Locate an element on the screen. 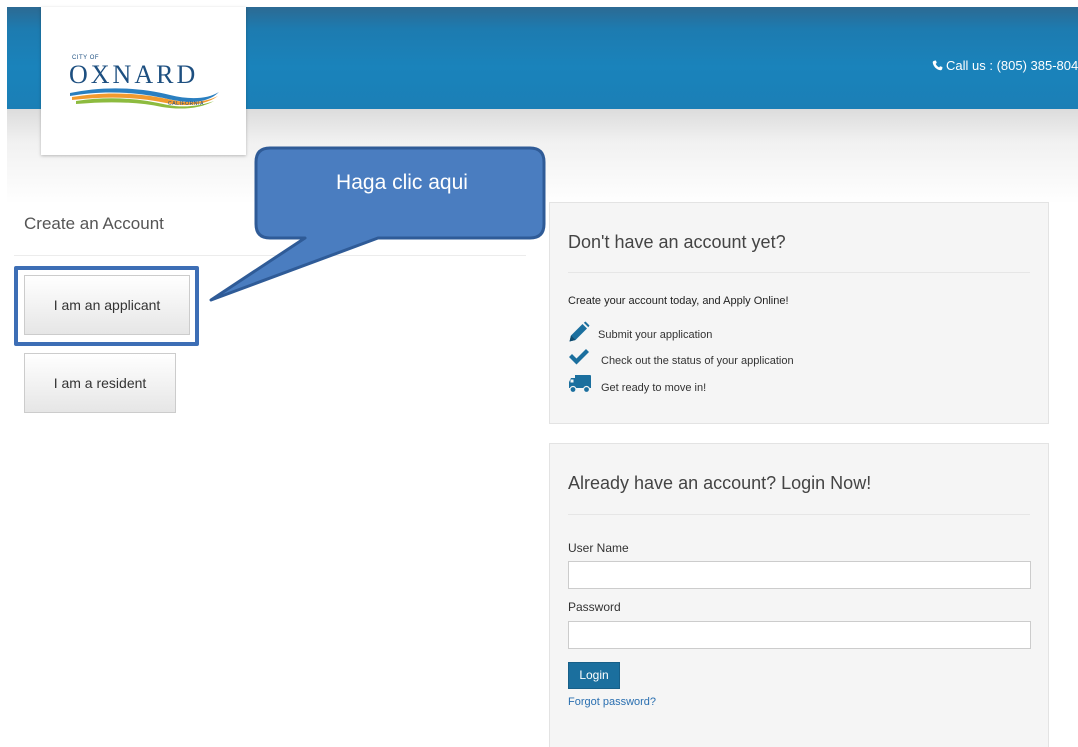 Image resolution: width=1078 pixels, height=747 pixels. feature-move-label: Get ready to move in! is located at coordinates (654, 388).